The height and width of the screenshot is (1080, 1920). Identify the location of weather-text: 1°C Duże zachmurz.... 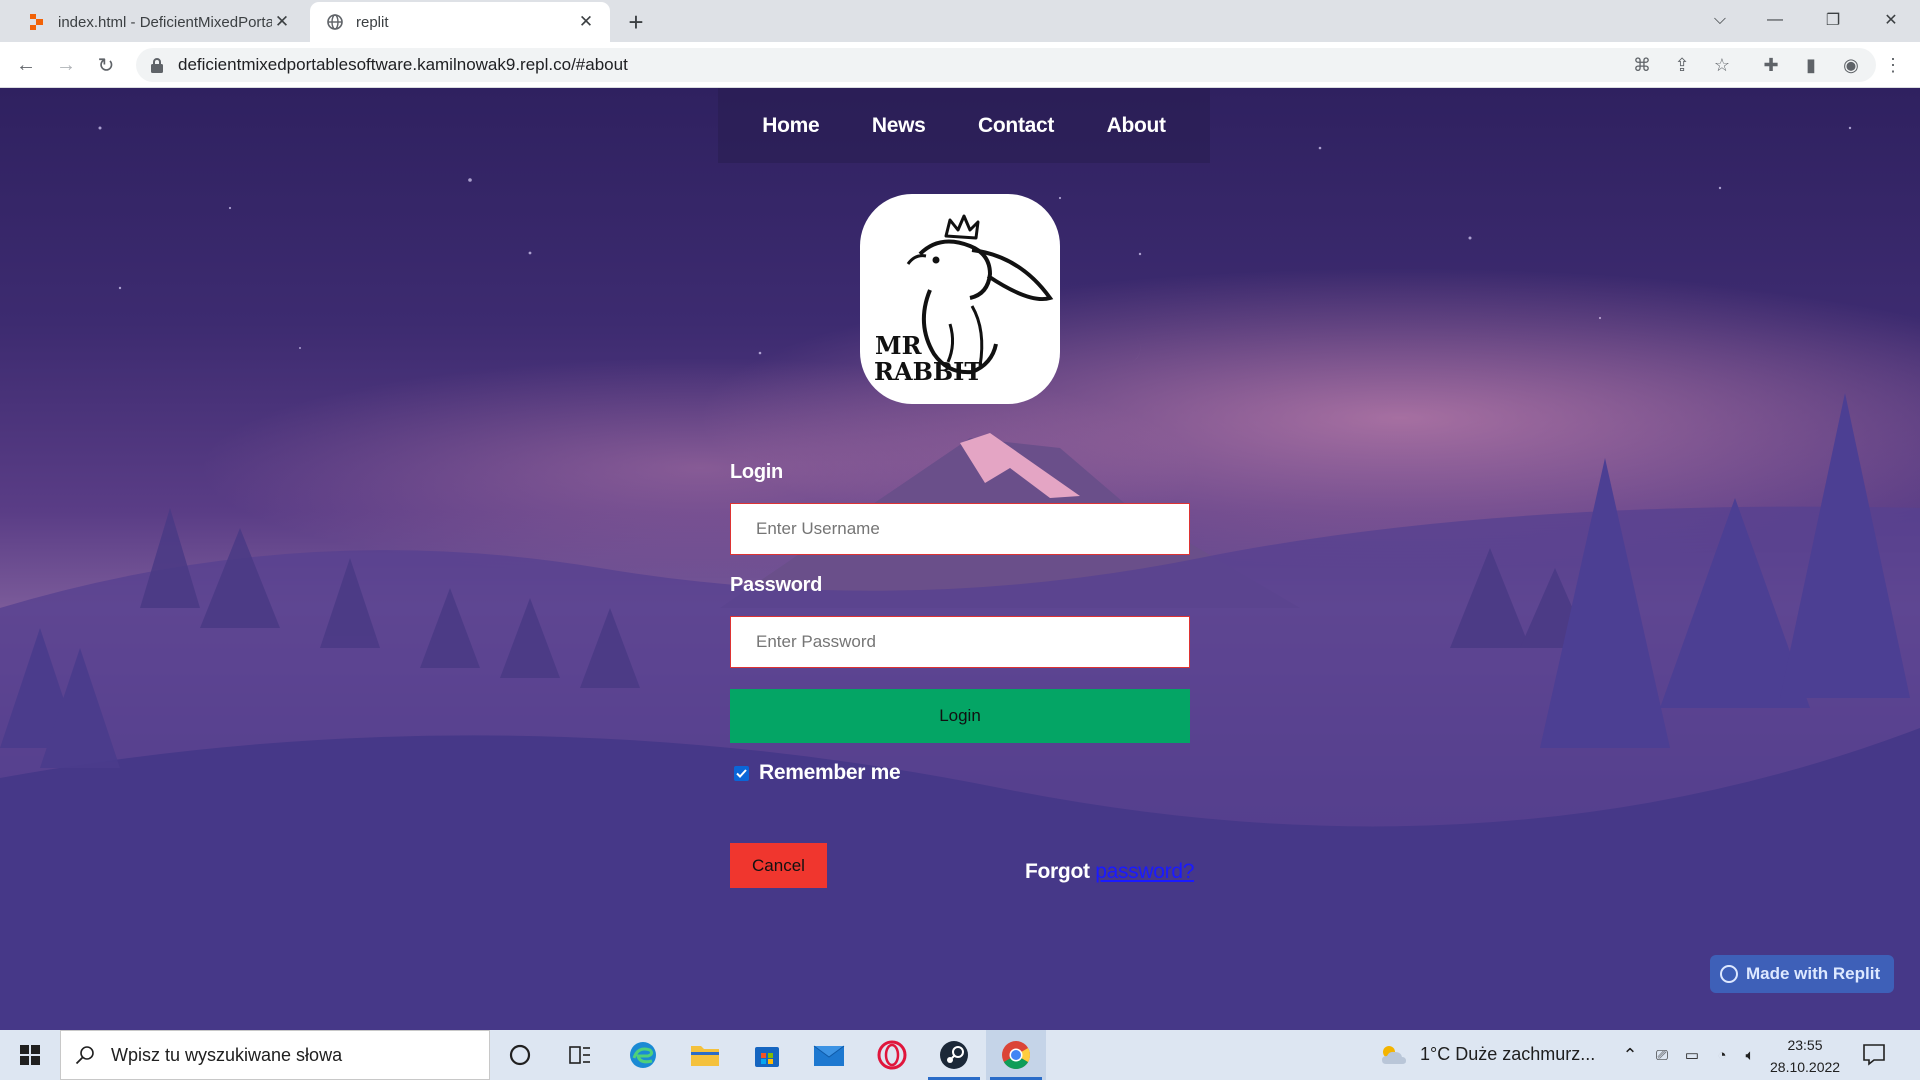
(1507, 1054).